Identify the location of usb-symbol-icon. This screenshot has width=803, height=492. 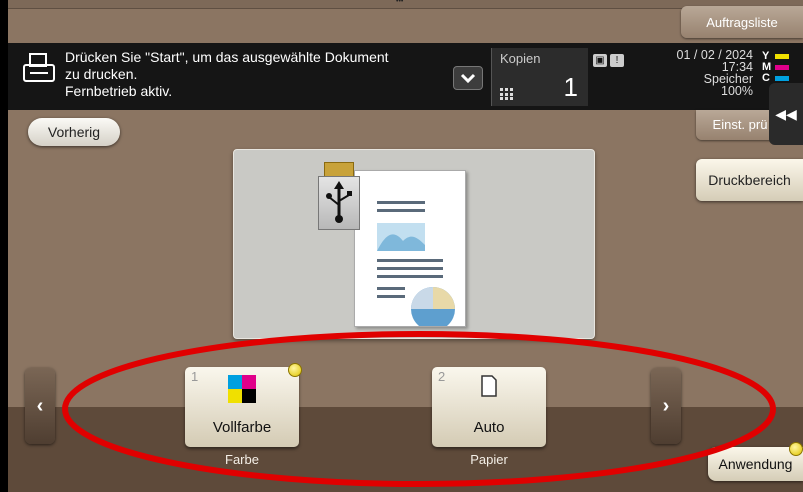
(339, 202).